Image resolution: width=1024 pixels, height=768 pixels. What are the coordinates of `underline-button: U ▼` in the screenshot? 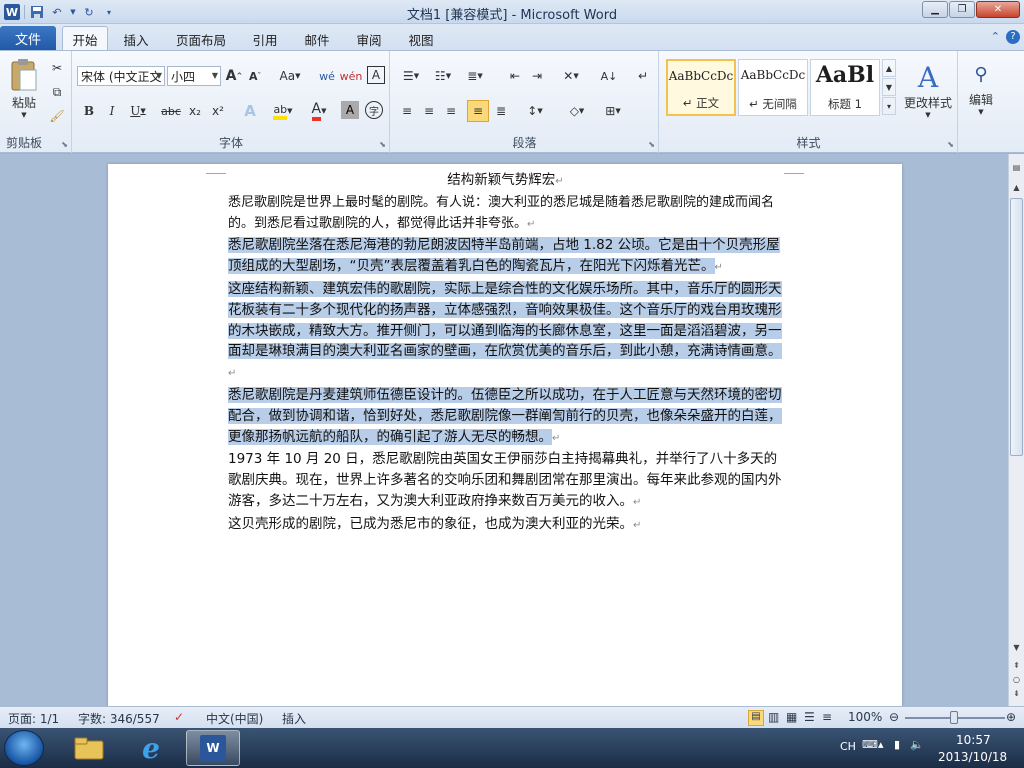 It's located at (138, 111).